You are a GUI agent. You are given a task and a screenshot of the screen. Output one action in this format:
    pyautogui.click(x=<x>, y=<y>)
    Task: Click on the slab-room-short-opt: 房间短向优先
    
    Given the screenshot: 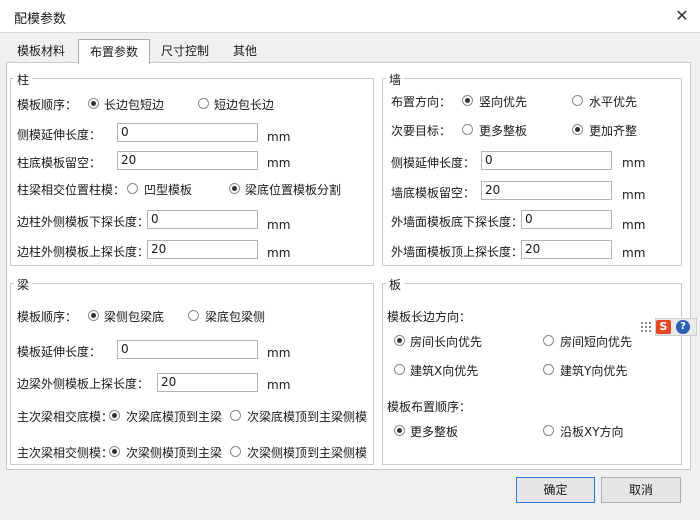 What is the action you would take?
    pyautogui.click(x=596, y=341)
    